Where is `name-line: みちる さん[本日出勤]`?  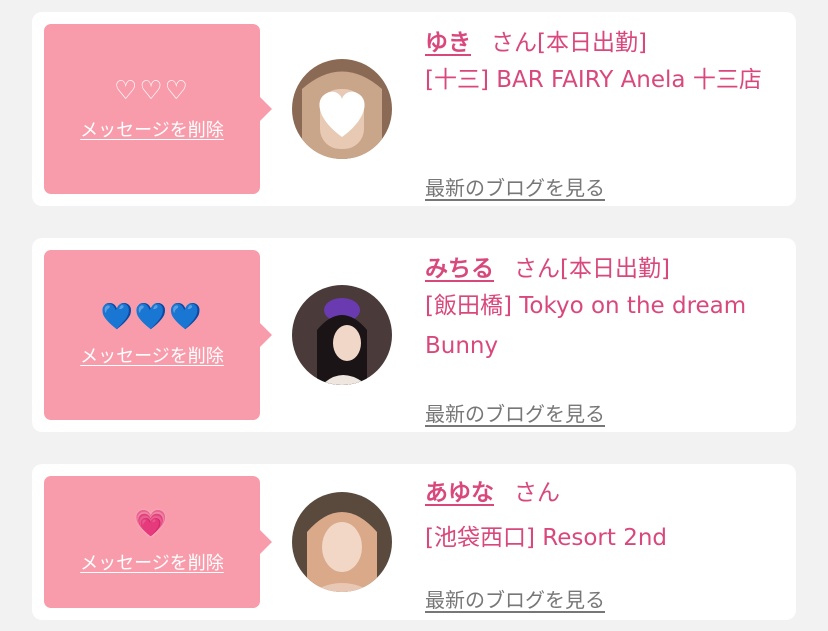 name-line: みちる さん[本日出勤] is located at coordinates (605, 269).